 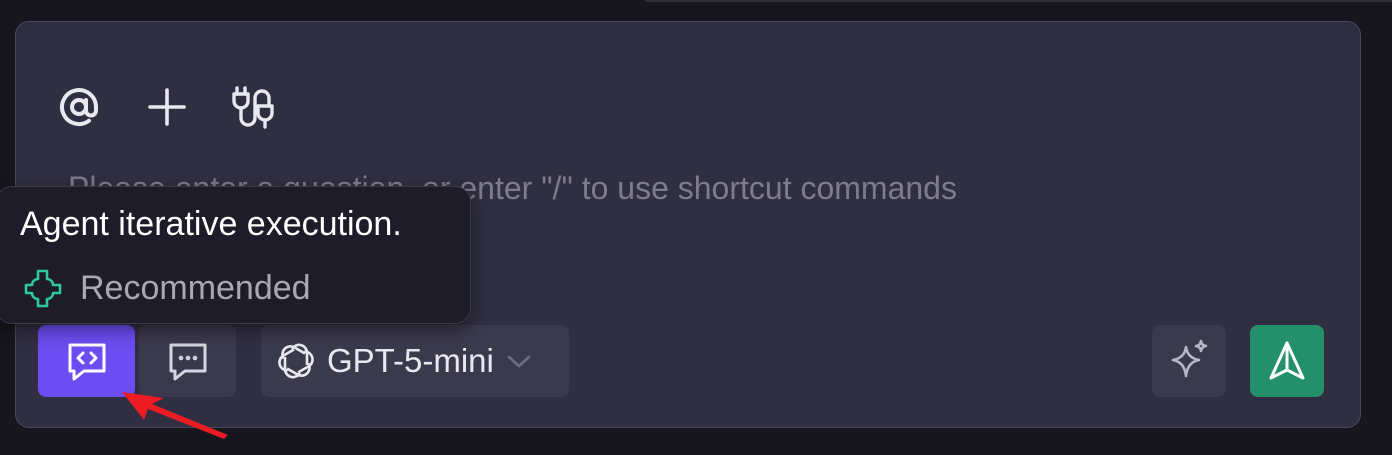 I want to click on annotation-arrow, so click(x=175, y=415).